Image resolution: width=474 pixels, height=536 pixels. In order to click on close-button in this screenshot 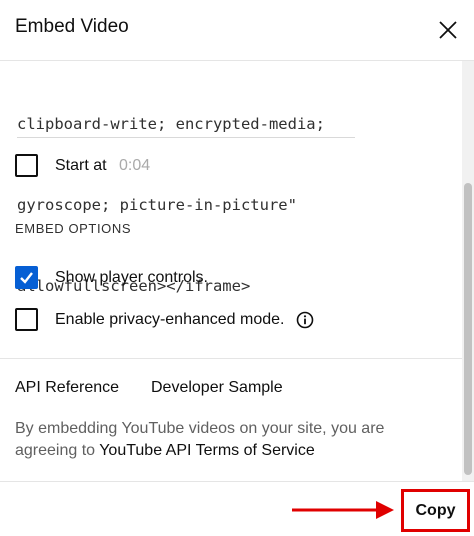, I will do `click(448, 30)`.